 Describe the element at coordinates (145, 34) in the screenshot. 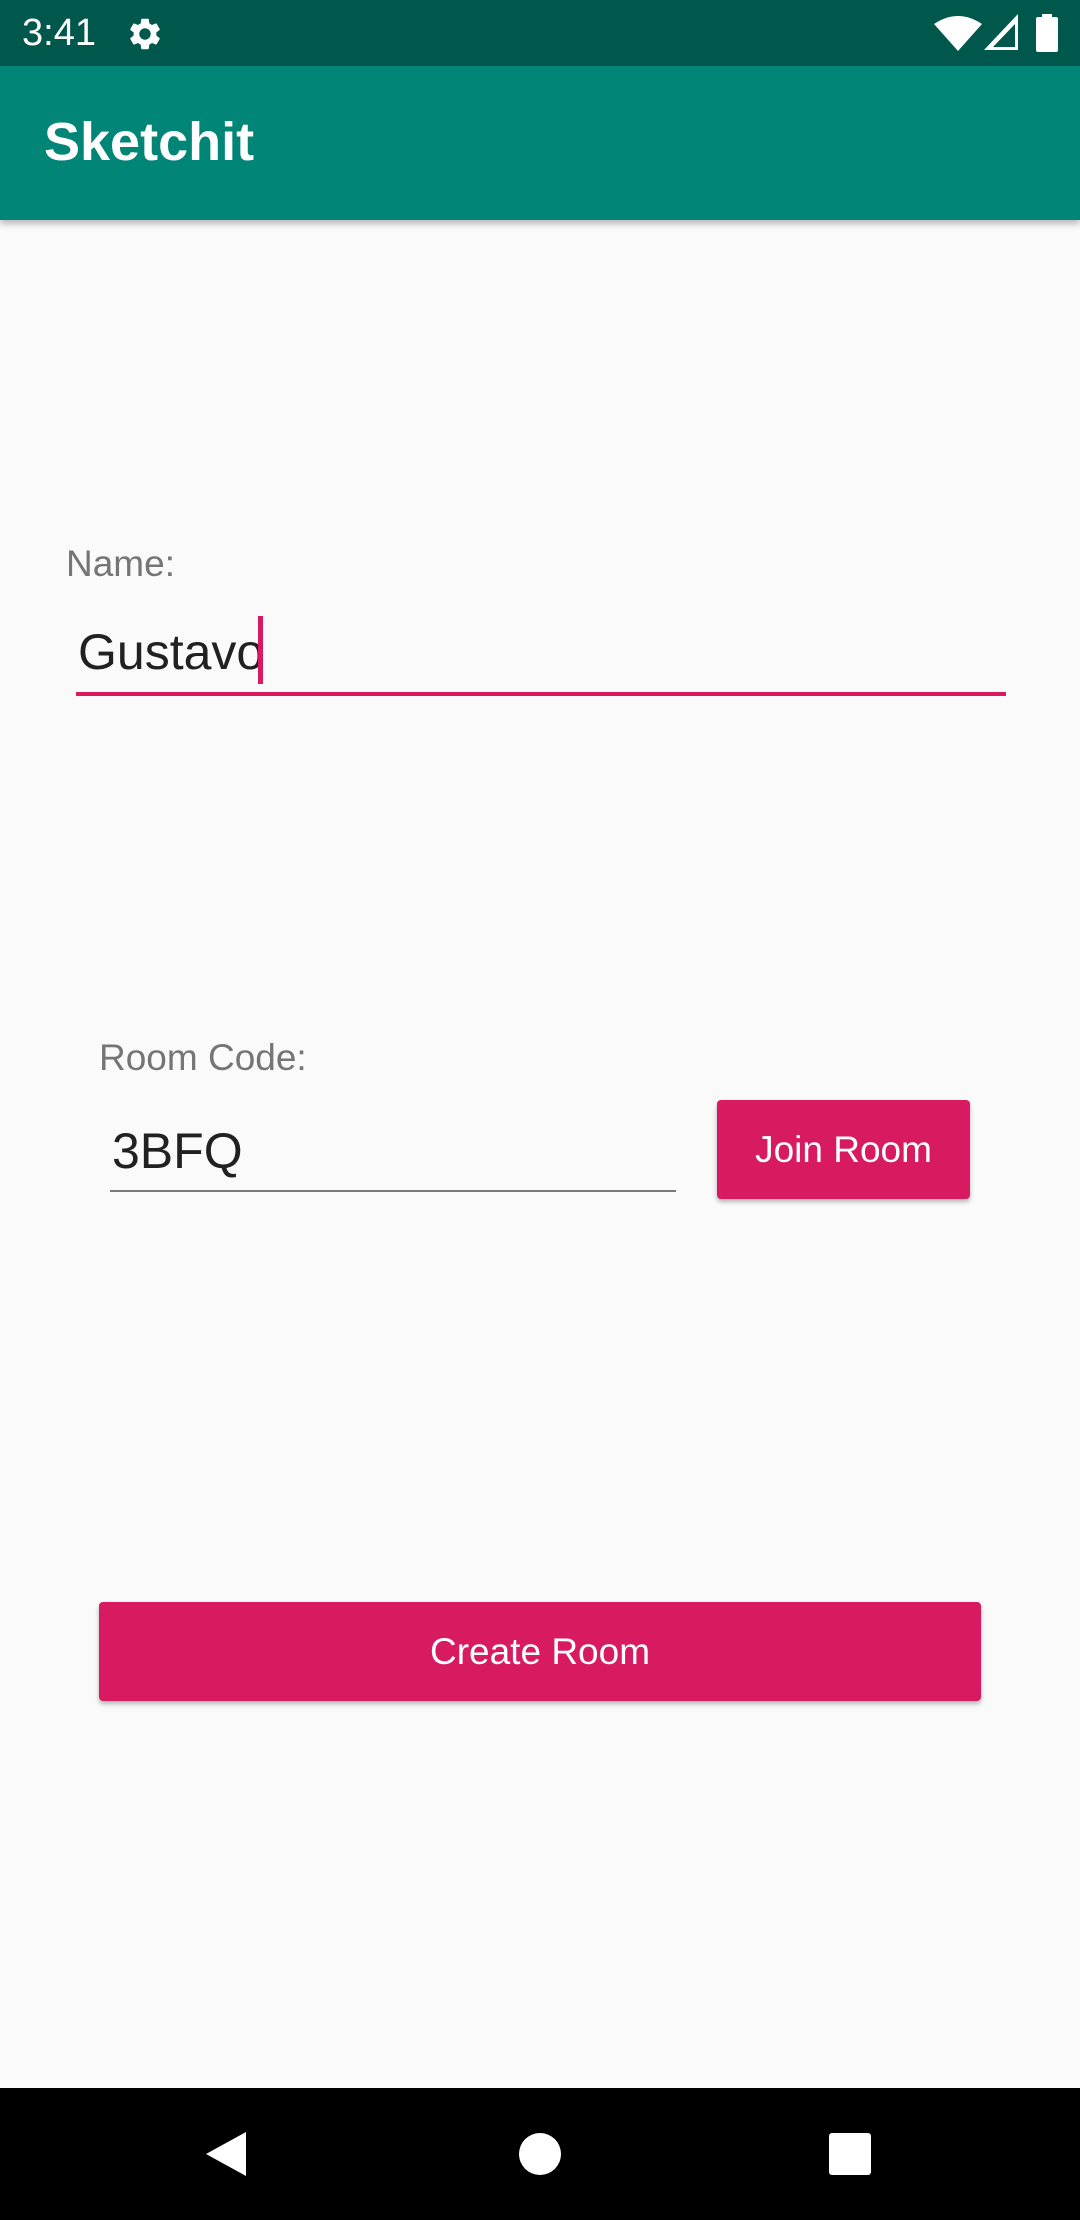

I see `settings-gear-icon` at that location.